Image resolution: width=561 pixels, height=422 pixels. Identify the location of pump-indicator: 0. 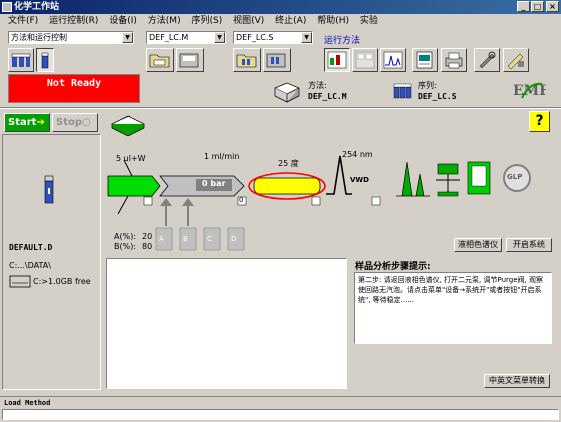
(241, 200).